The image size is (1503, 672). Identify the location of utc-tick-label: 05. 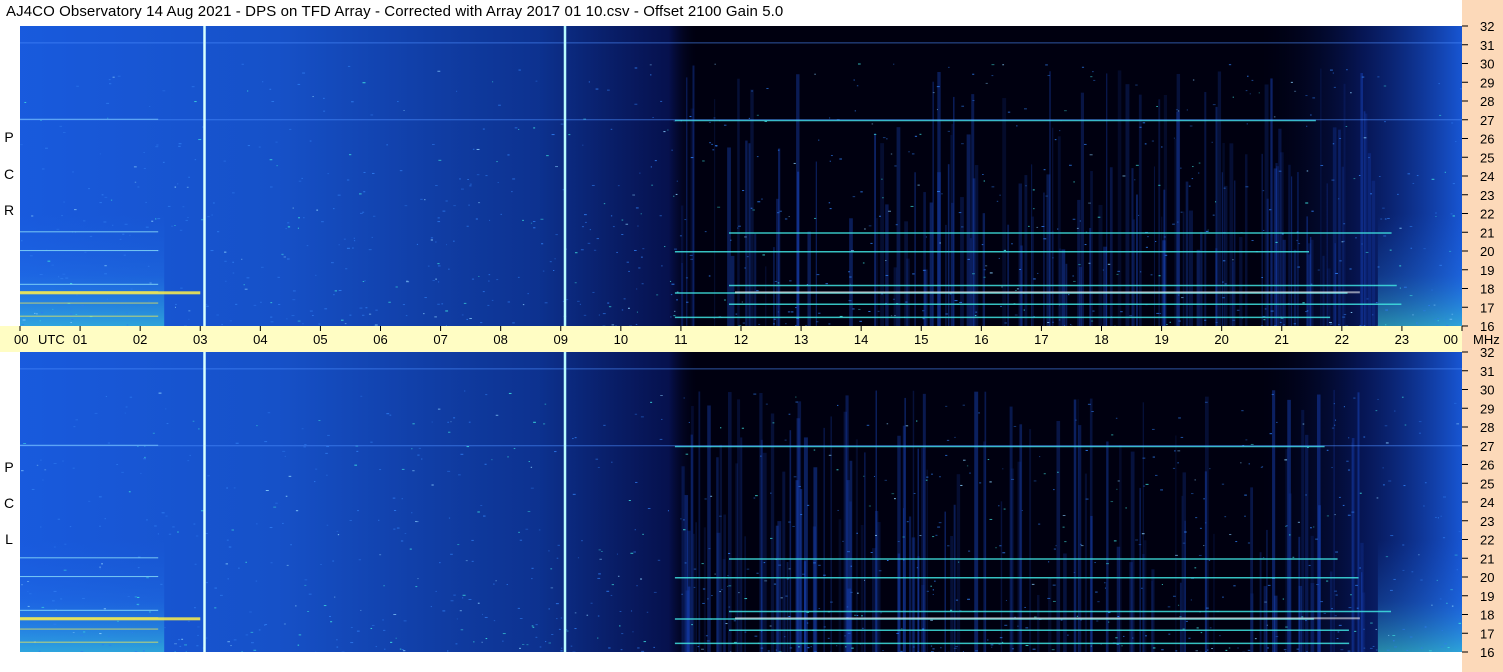
(320, 339).